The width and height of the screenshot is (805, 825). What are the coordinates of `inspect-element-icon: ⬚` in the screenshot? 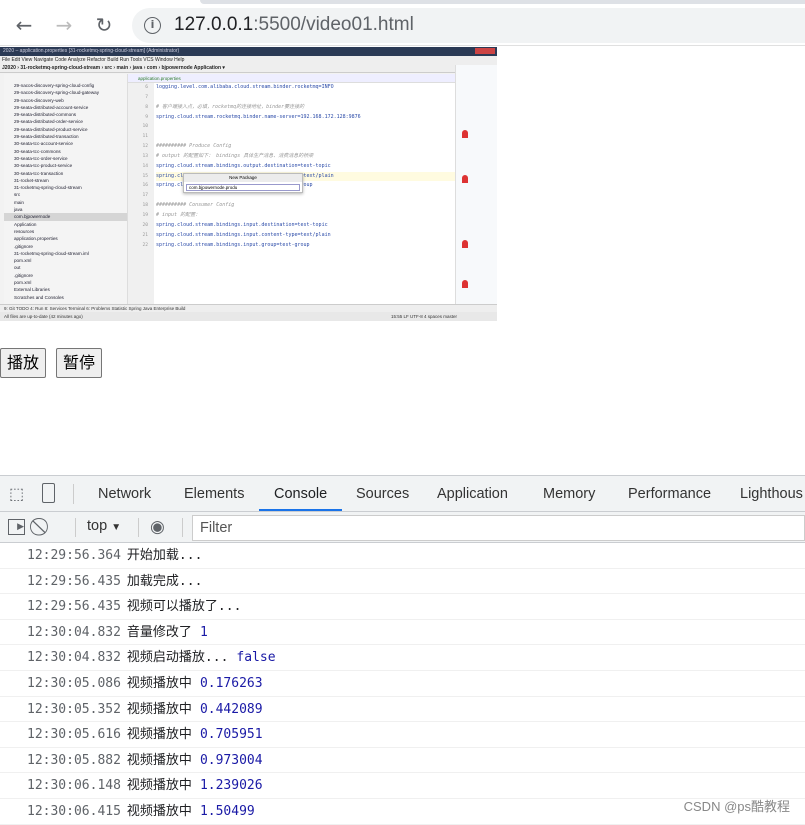 It's located at (16, 494).